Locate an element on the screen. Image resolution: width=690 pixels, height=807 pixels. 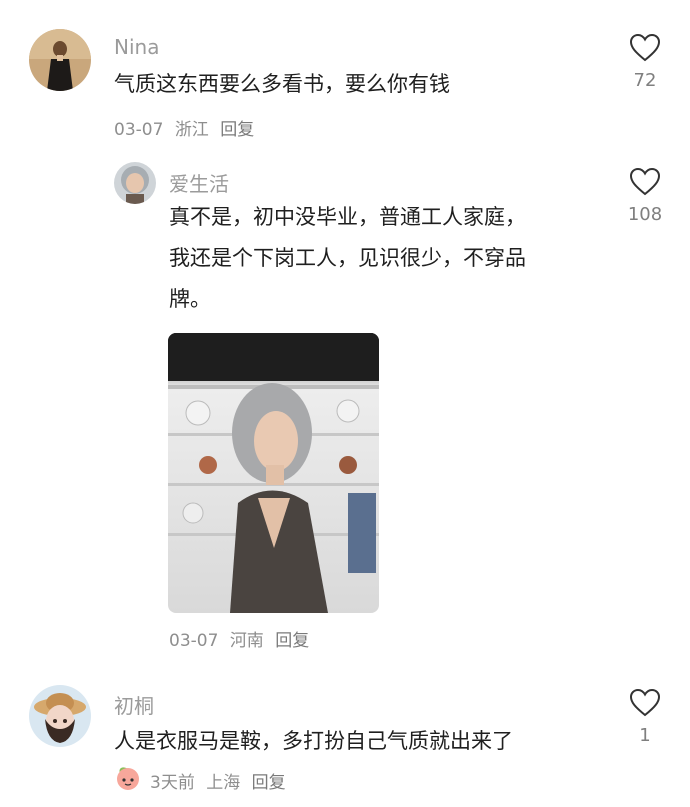
comment-text-line: 我还是个下岗工人，见识很少，不穿品 is located at coordinates (347, 258).